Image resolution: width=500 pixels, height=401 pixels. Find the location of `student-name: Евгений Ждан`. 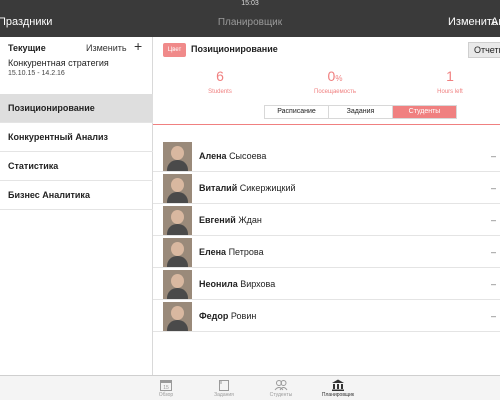

student-name: Евгений Ждан is located at coordinates (230, 220).